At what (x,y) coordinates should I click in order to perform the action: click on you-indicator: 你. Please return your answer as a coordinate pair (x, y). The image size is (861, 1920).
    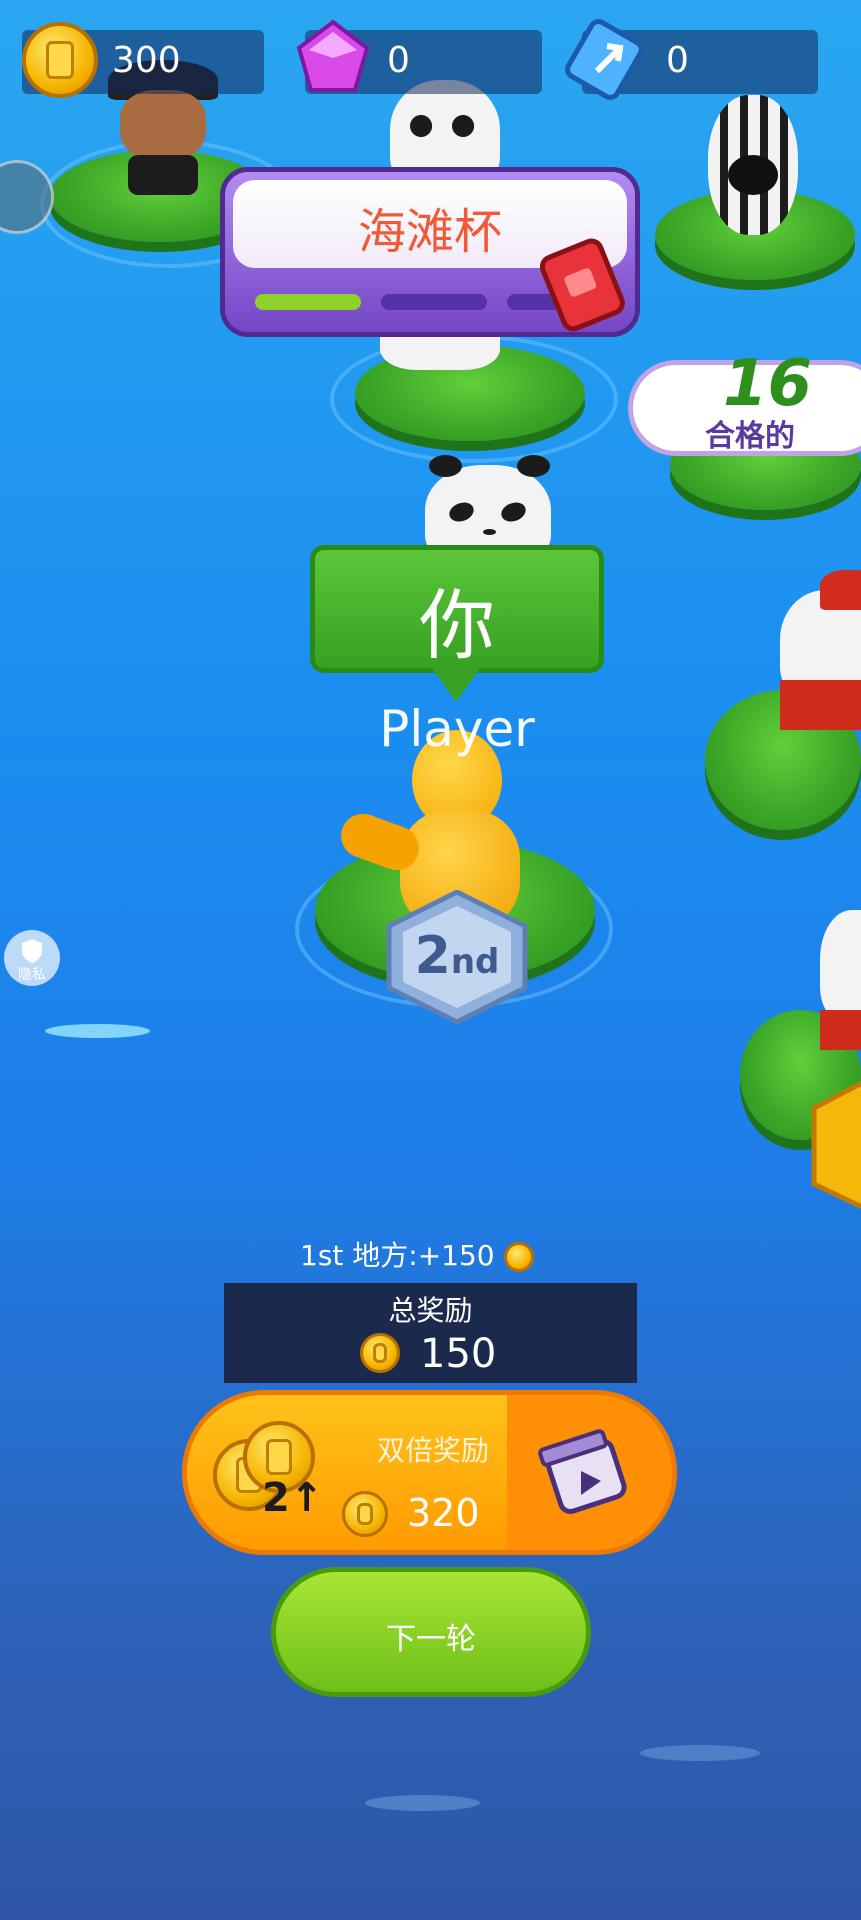
    Looking at the image, I should click on (457, 609).